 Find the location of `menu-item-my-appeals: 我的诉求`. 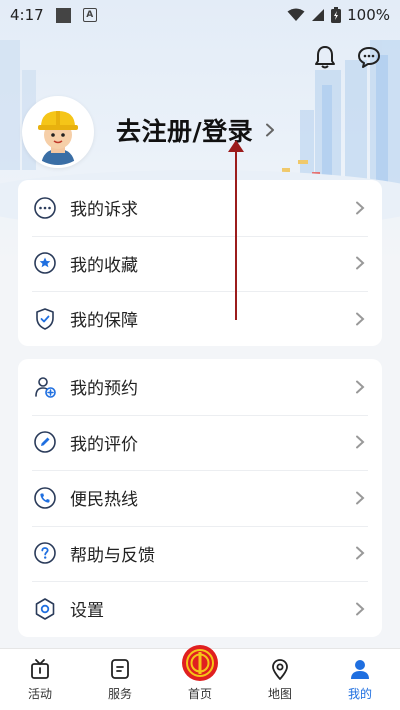

menu-item-my-appeals: 我的诉求 is located at coordinates (200, 208).